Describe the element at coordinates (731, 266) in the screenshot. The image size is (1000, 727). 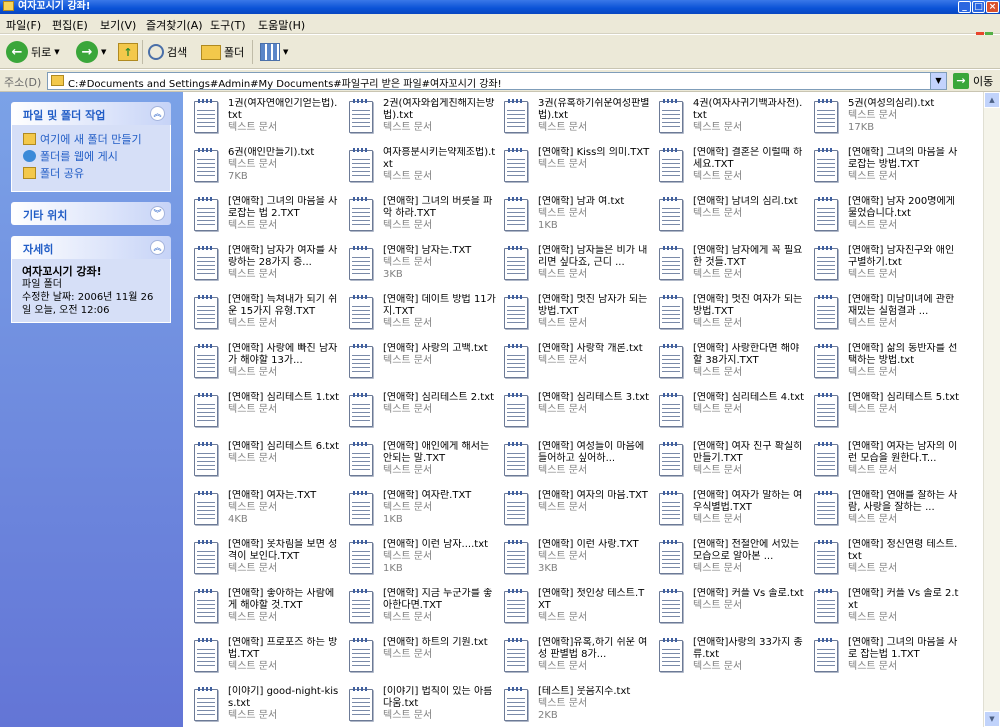
I see `file-item: [연애학] 남자에게 꼭 필요한 것들.TXT 텍스트 문서` at that location.